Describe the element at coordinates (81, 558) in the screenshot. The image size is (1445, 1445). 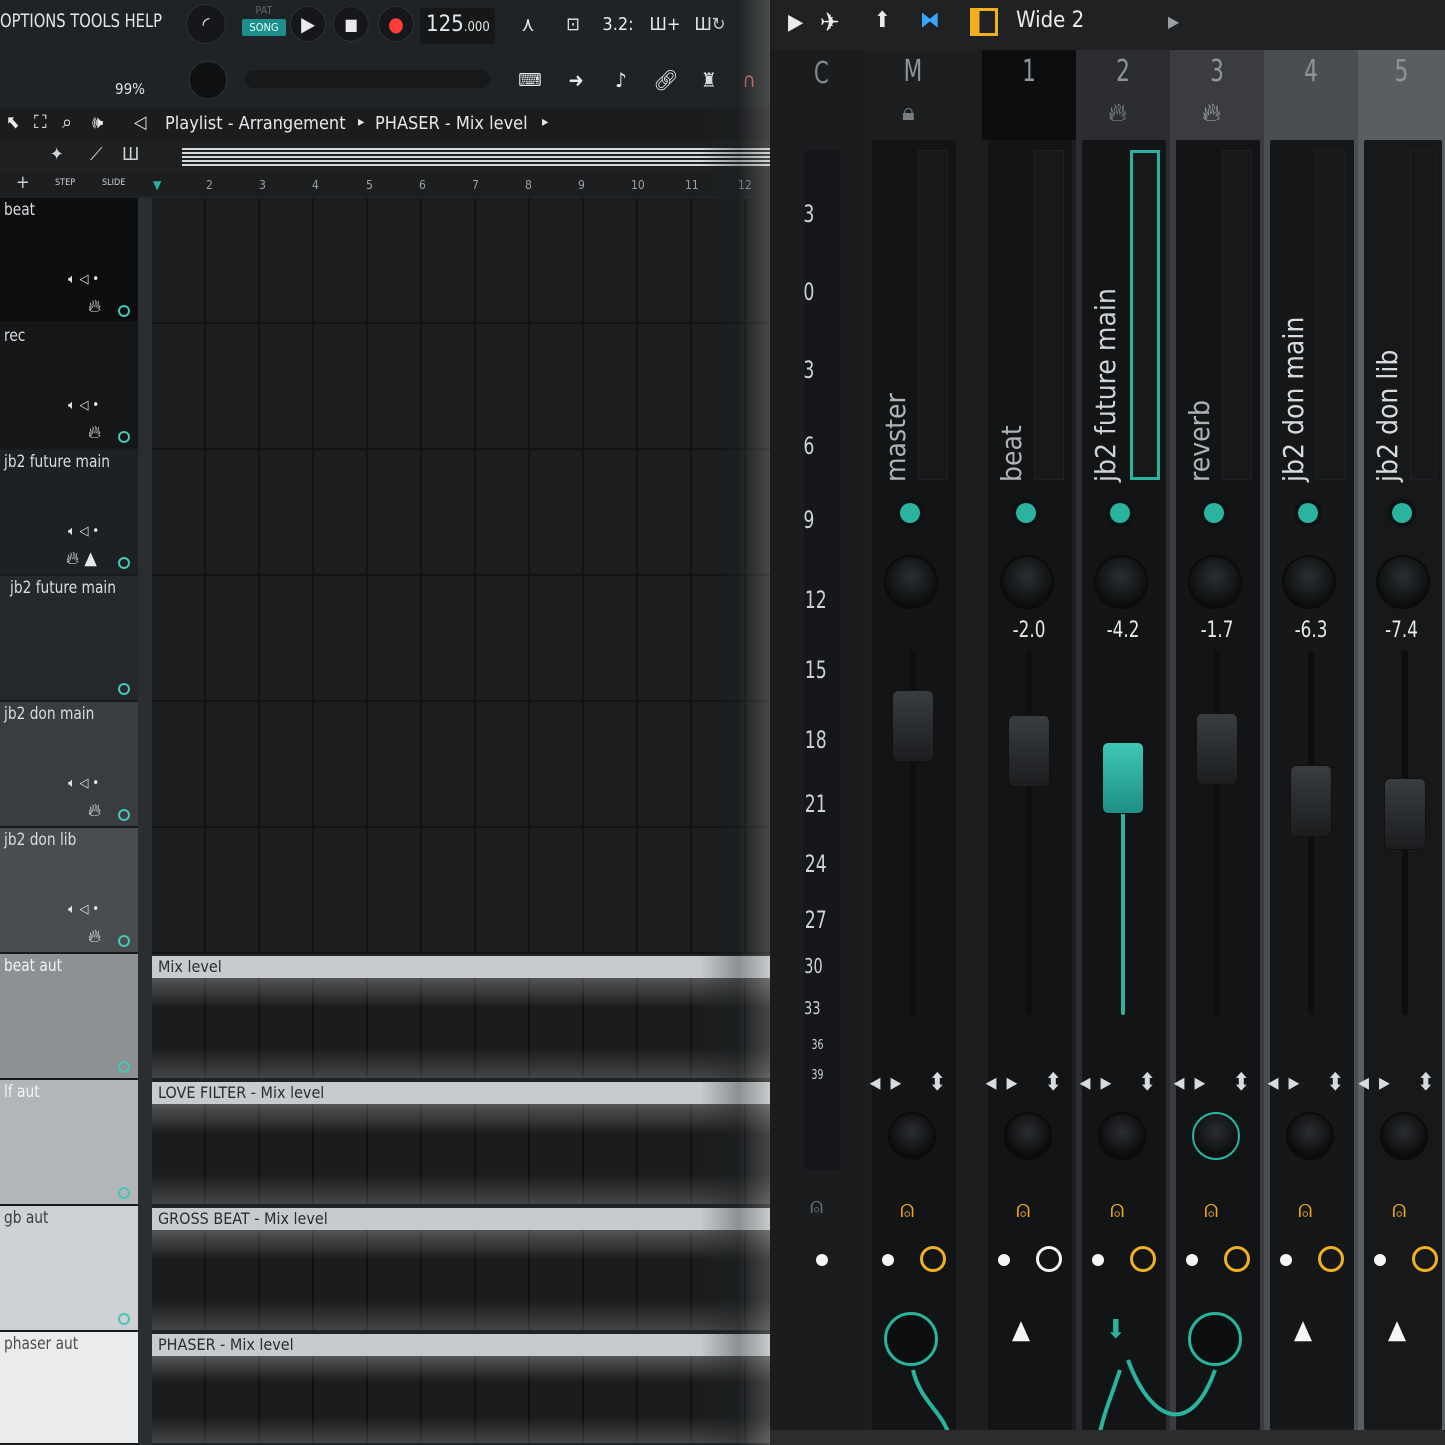
I see `fire-icon: 🔥︎ ▲` at that location.